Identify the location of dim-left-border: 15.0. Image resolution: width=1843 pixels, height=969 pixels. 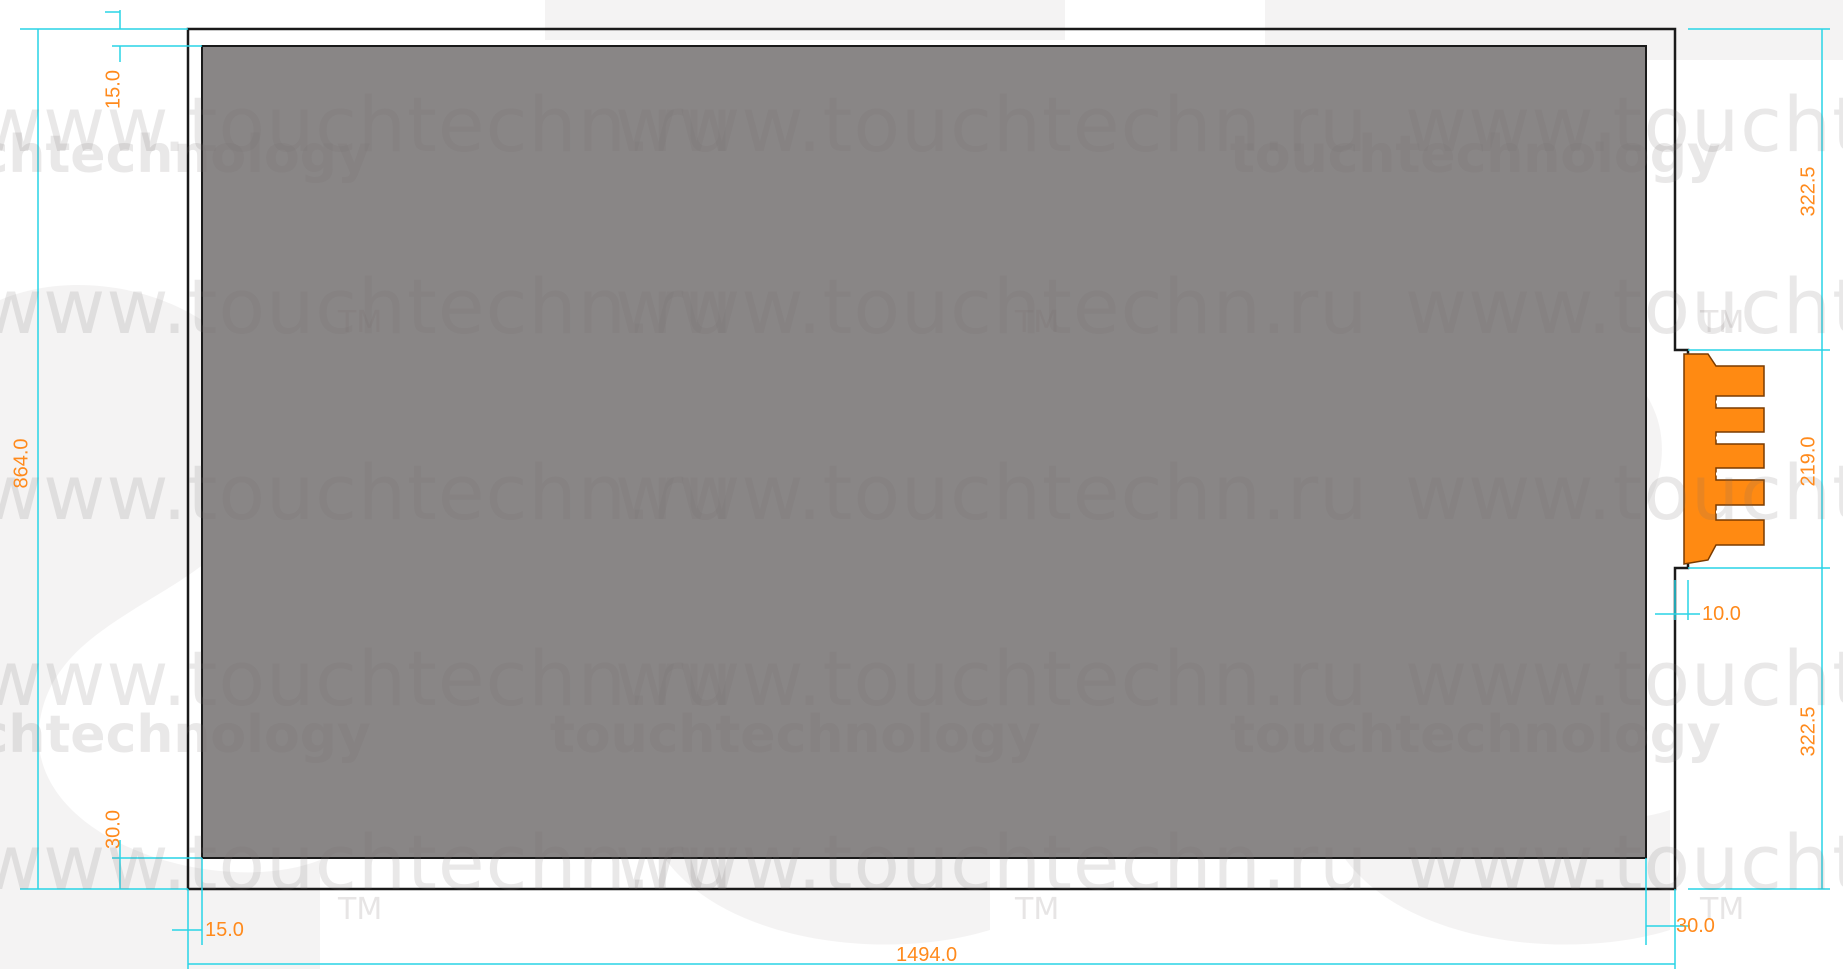
(224, 930).